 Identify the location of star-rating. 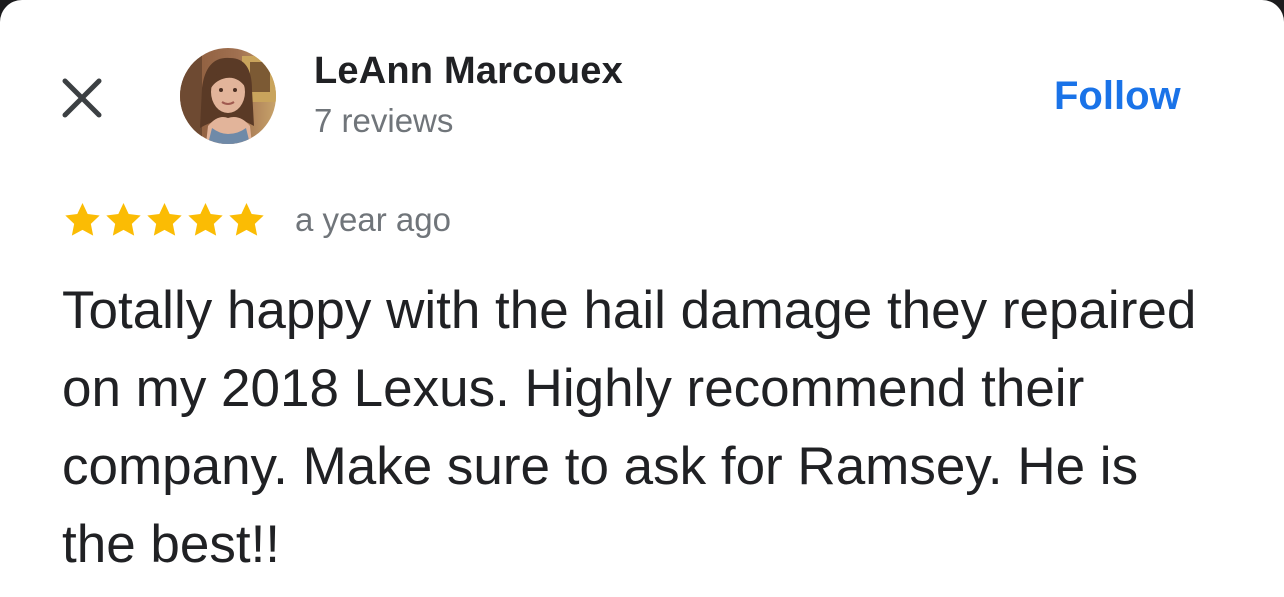
(164, 220).